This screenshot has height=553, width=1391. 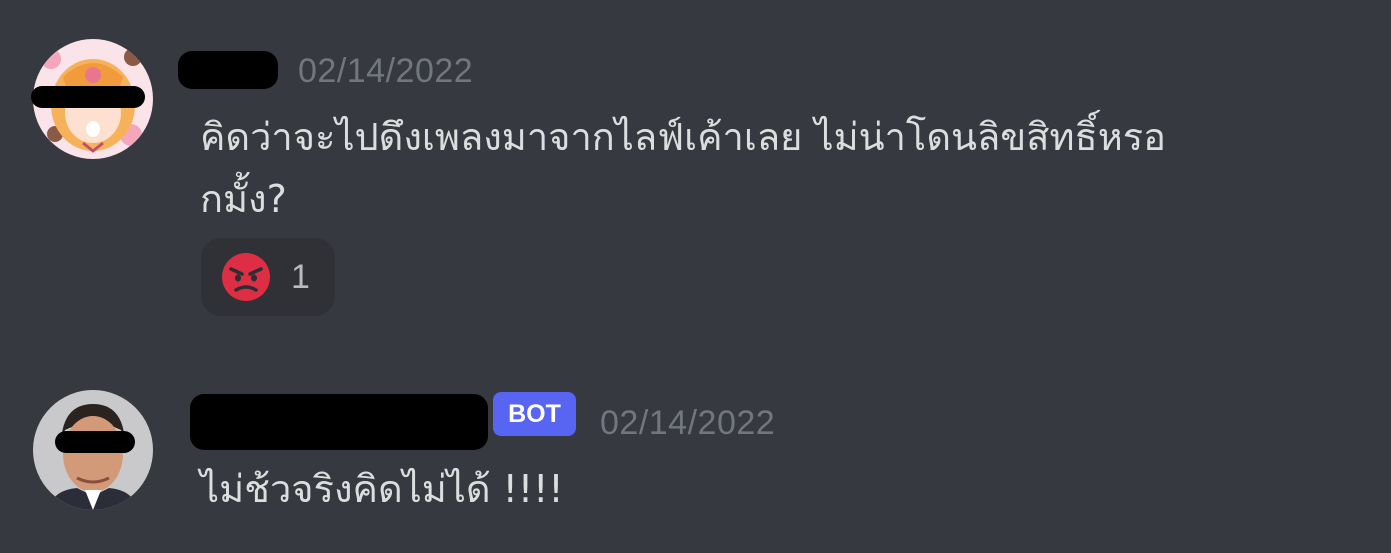 What do you see at coordinates (687, 423) in the screenshot?
I see `timestamp: 02/14/2022` at bounding box center [687, 423].